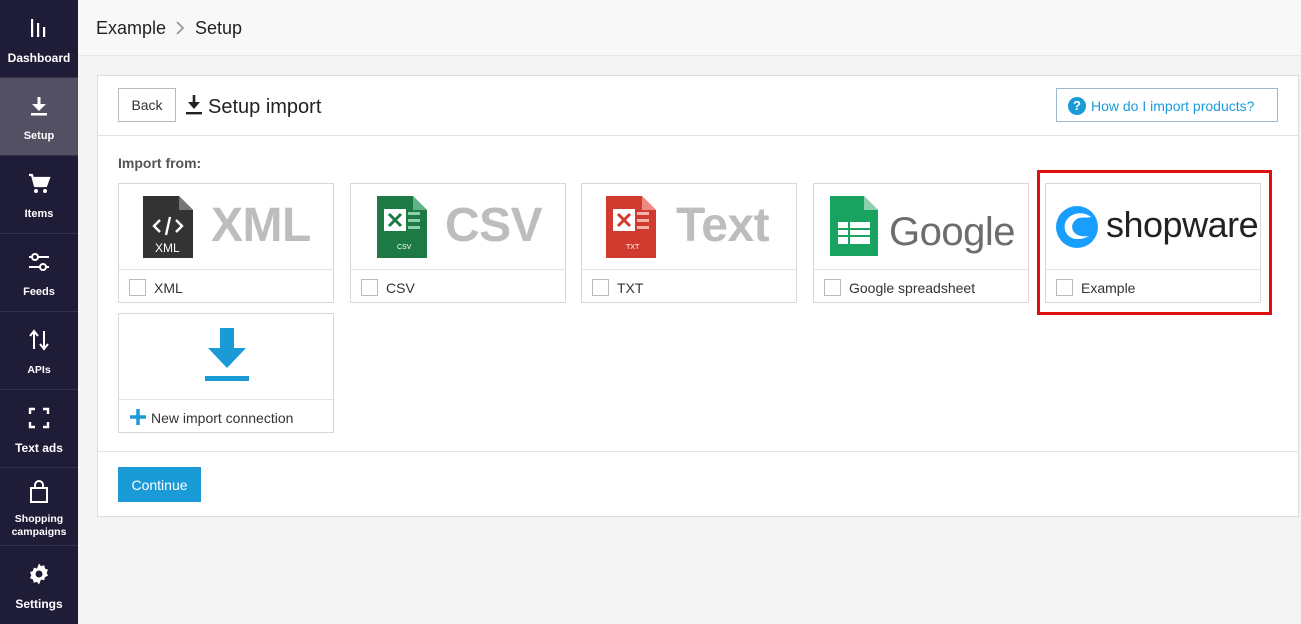 This screenshot has height=624, width=1301. I want to click on example-checkbox, so click(1064, 287).